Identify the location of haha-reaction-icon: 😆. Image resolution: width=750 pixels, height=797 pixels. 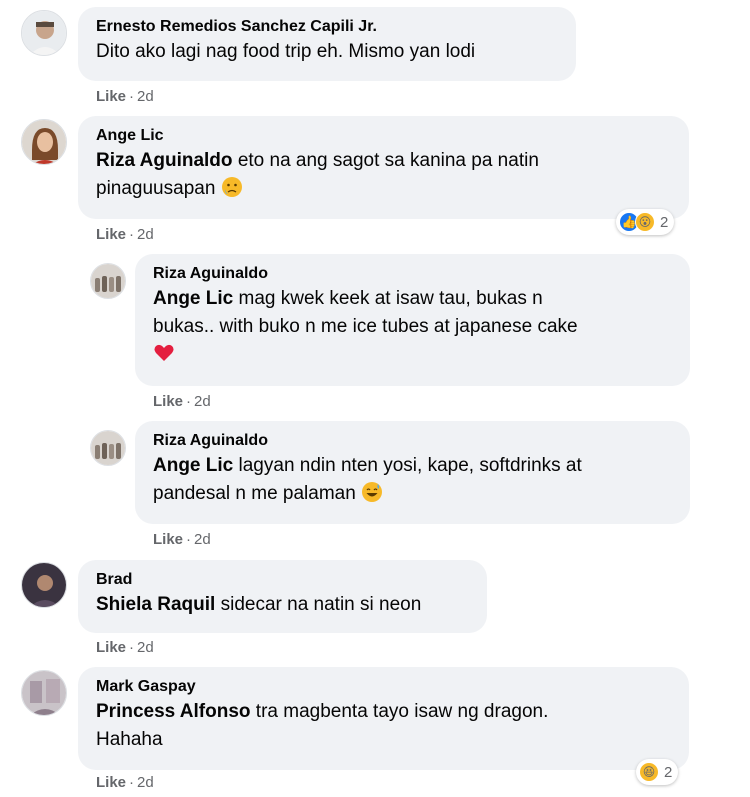
(649, 772).